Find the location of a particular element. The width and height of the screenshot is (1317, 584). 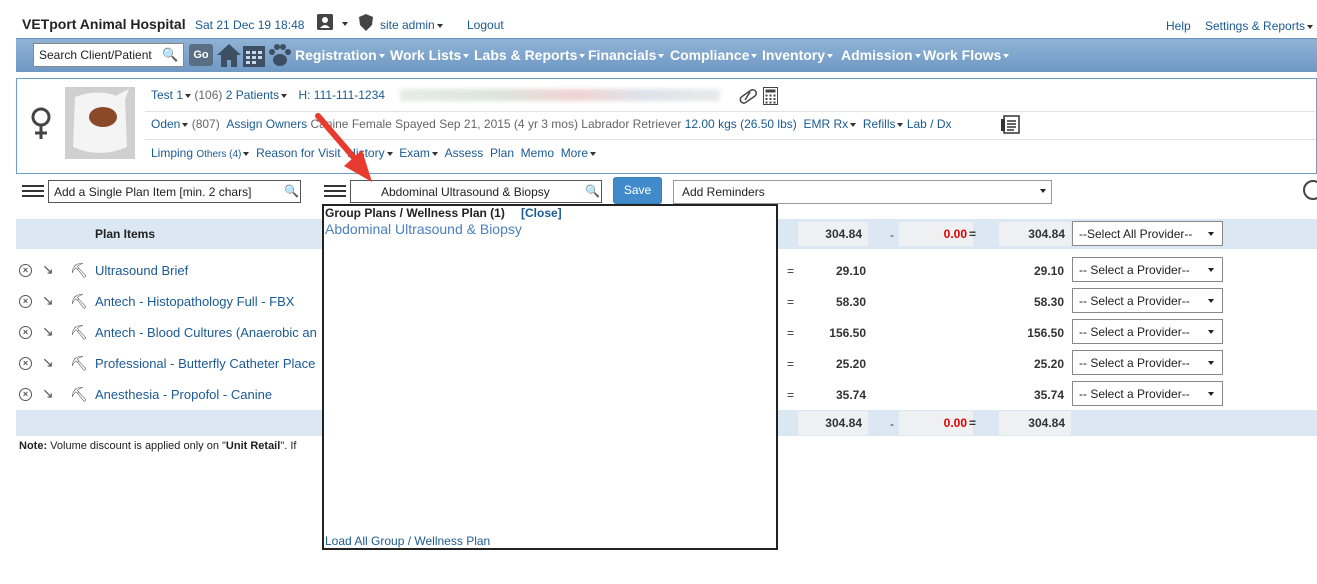

logout-link: Logout is located at coordinates (485, 25).